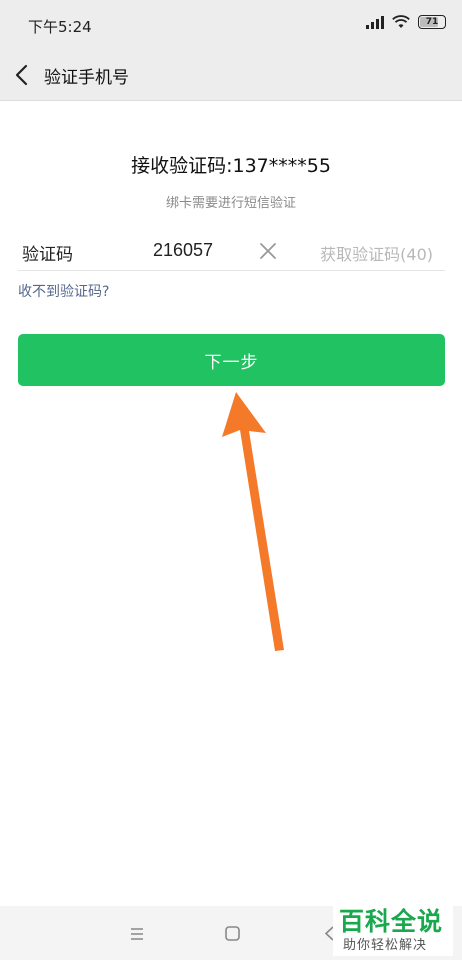 Image resolution: width=462 pixels, height=960 pixels. What do you see at coordinates (23, 75) in the screenshot?
I see `chevron-left-icon` at bounding box center [23, 75].